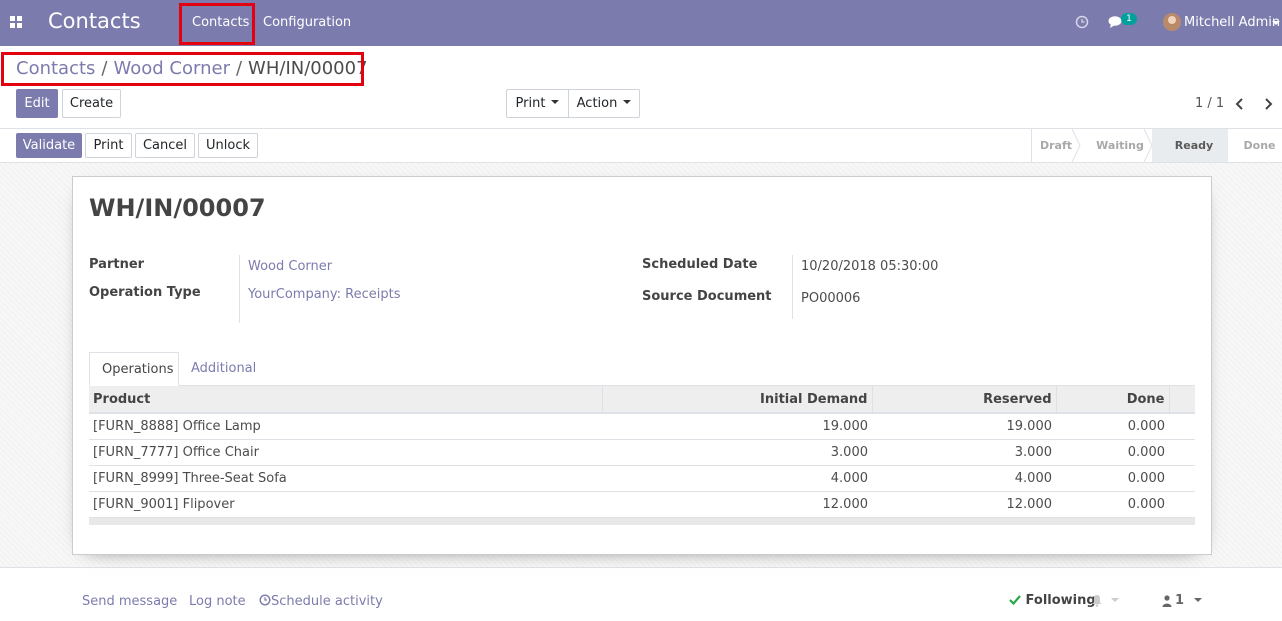 Image resolution: width=1282 pixels, height=621 pixels. What do you see at coordinates (964, 478) in the screenshot?
I see `reserved-cell: 4.000` at bounding box center [964, 478].